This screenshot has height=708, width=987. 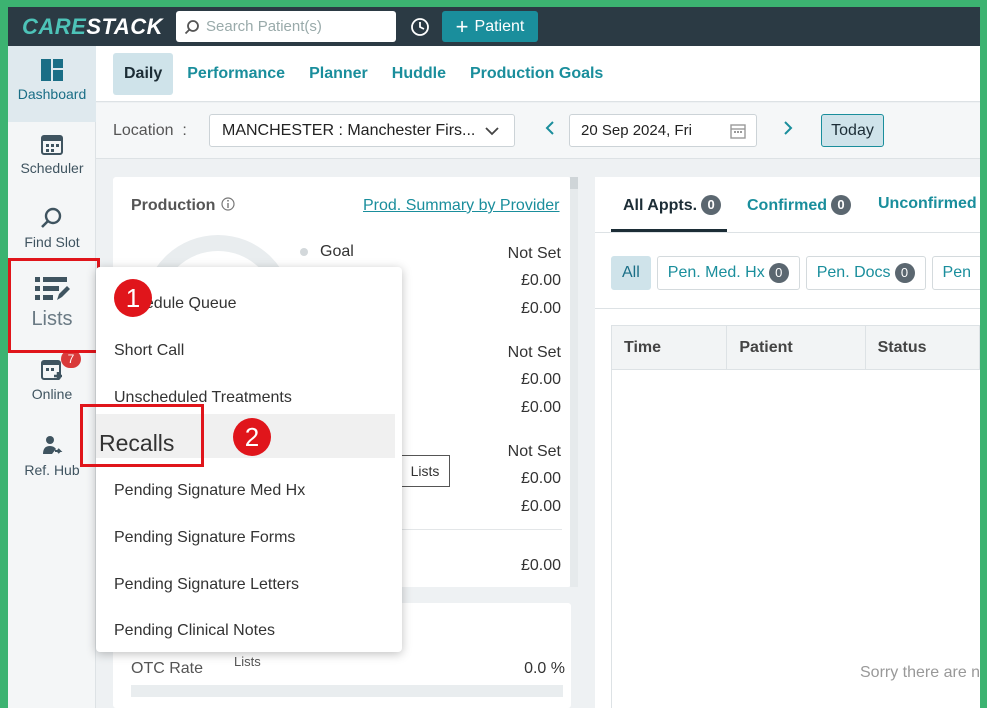 What do you see at coordinates (53, 445) in the screenshot?
I see `user-referral-icon` at bounding box center [53, 445].